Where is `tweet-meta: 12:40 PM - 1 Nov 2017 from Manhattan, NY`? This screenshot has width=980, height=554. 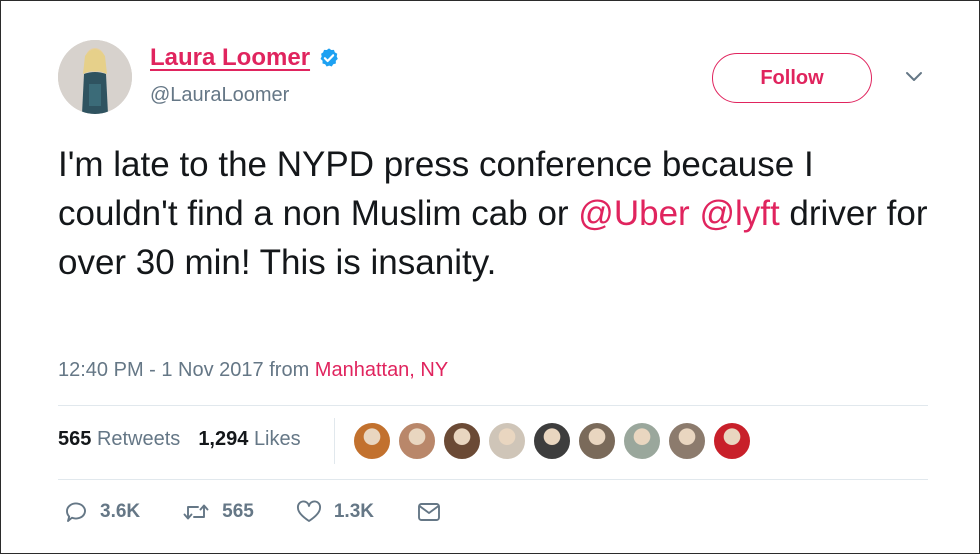 tweet-meta: 12:40 PM - 1 Nov 2017 from Manhattan, NY is located at coordinates (253, 370).